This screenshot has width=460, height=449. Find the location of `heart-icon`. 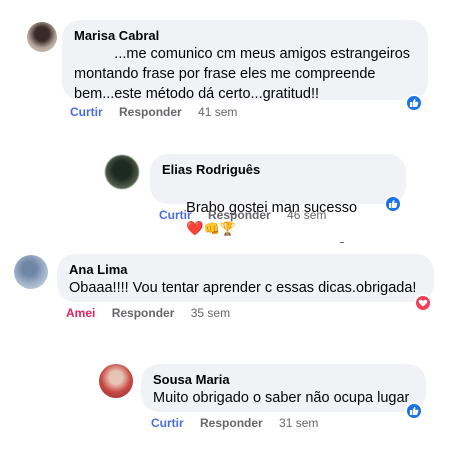

heart-icon is located at coordinates (423, 303).